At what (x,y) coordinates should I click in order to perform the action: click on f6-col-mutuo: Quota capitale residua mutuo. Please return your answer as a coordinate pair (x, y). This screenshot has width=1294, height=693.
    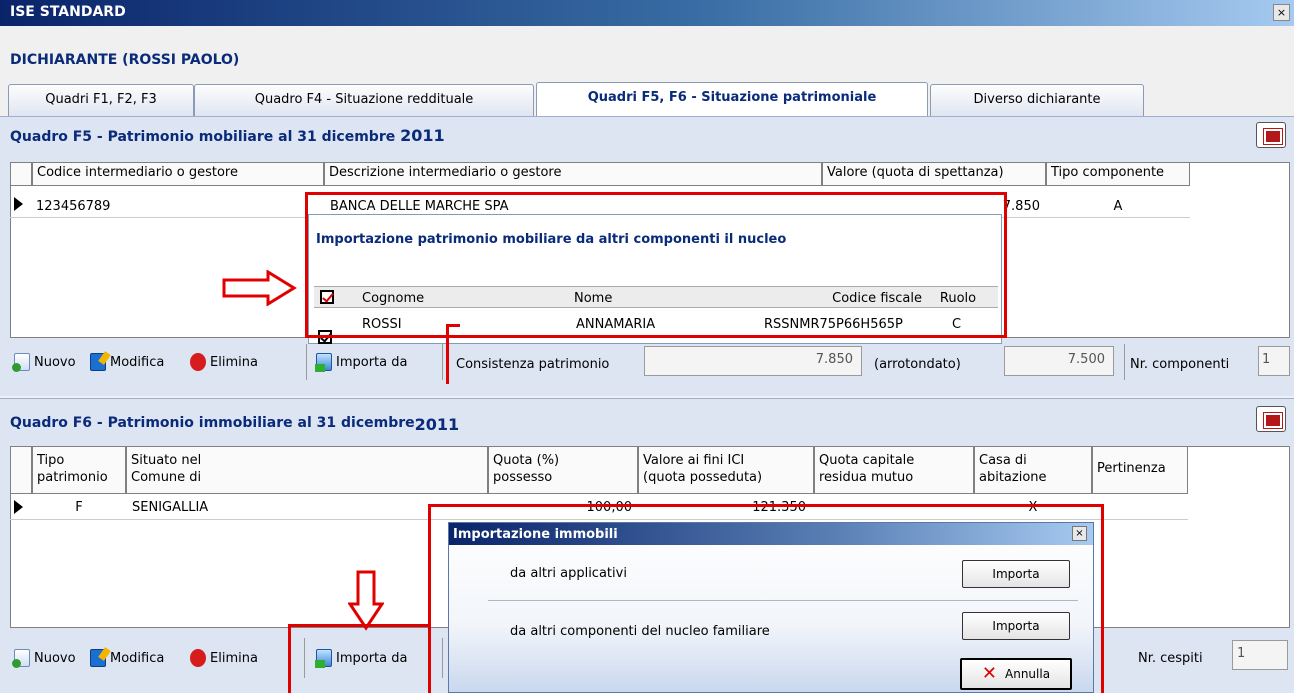
    Looking at the image, I should click on (894, 470).